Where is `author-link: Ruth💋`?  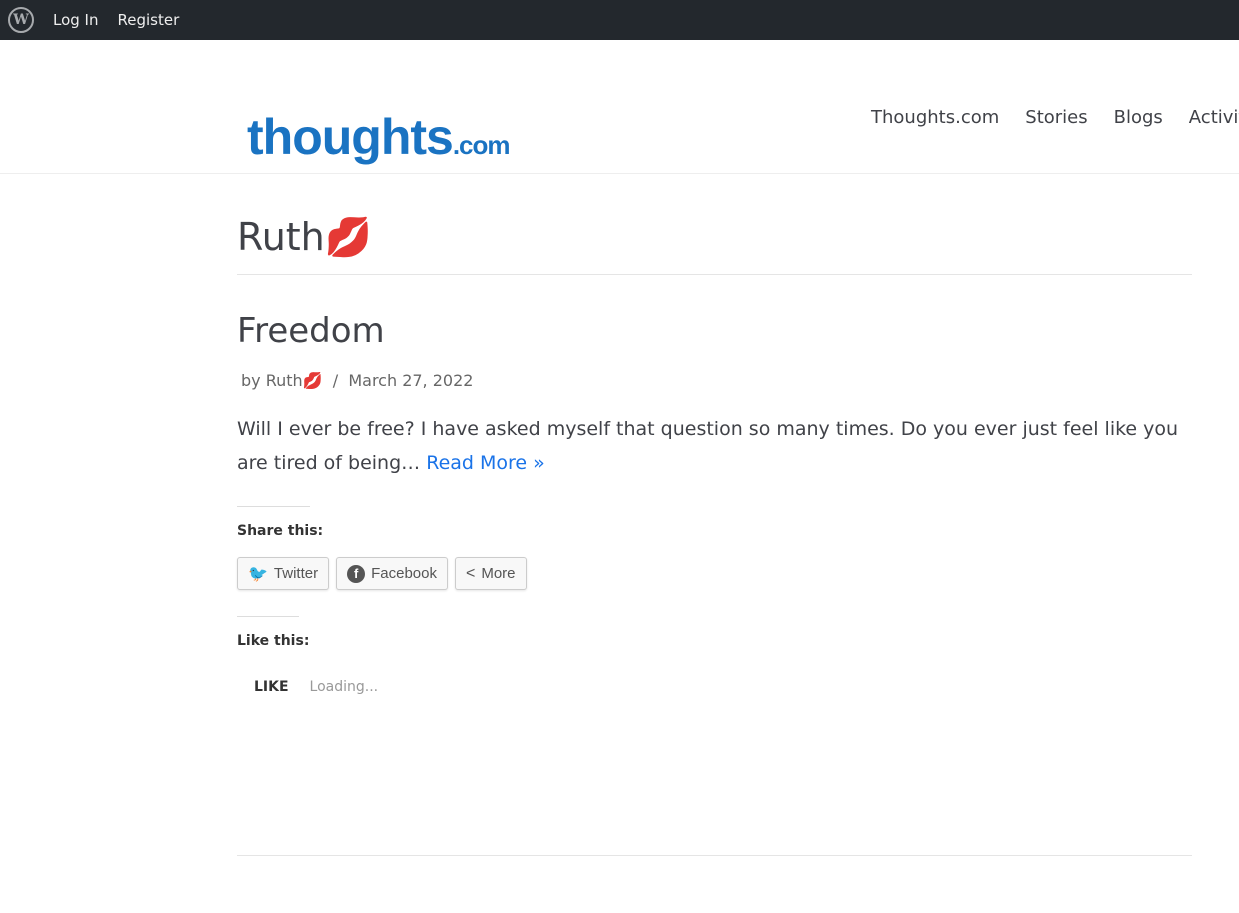
author-link: Ruth💋 is located at coordinates (294, 380).